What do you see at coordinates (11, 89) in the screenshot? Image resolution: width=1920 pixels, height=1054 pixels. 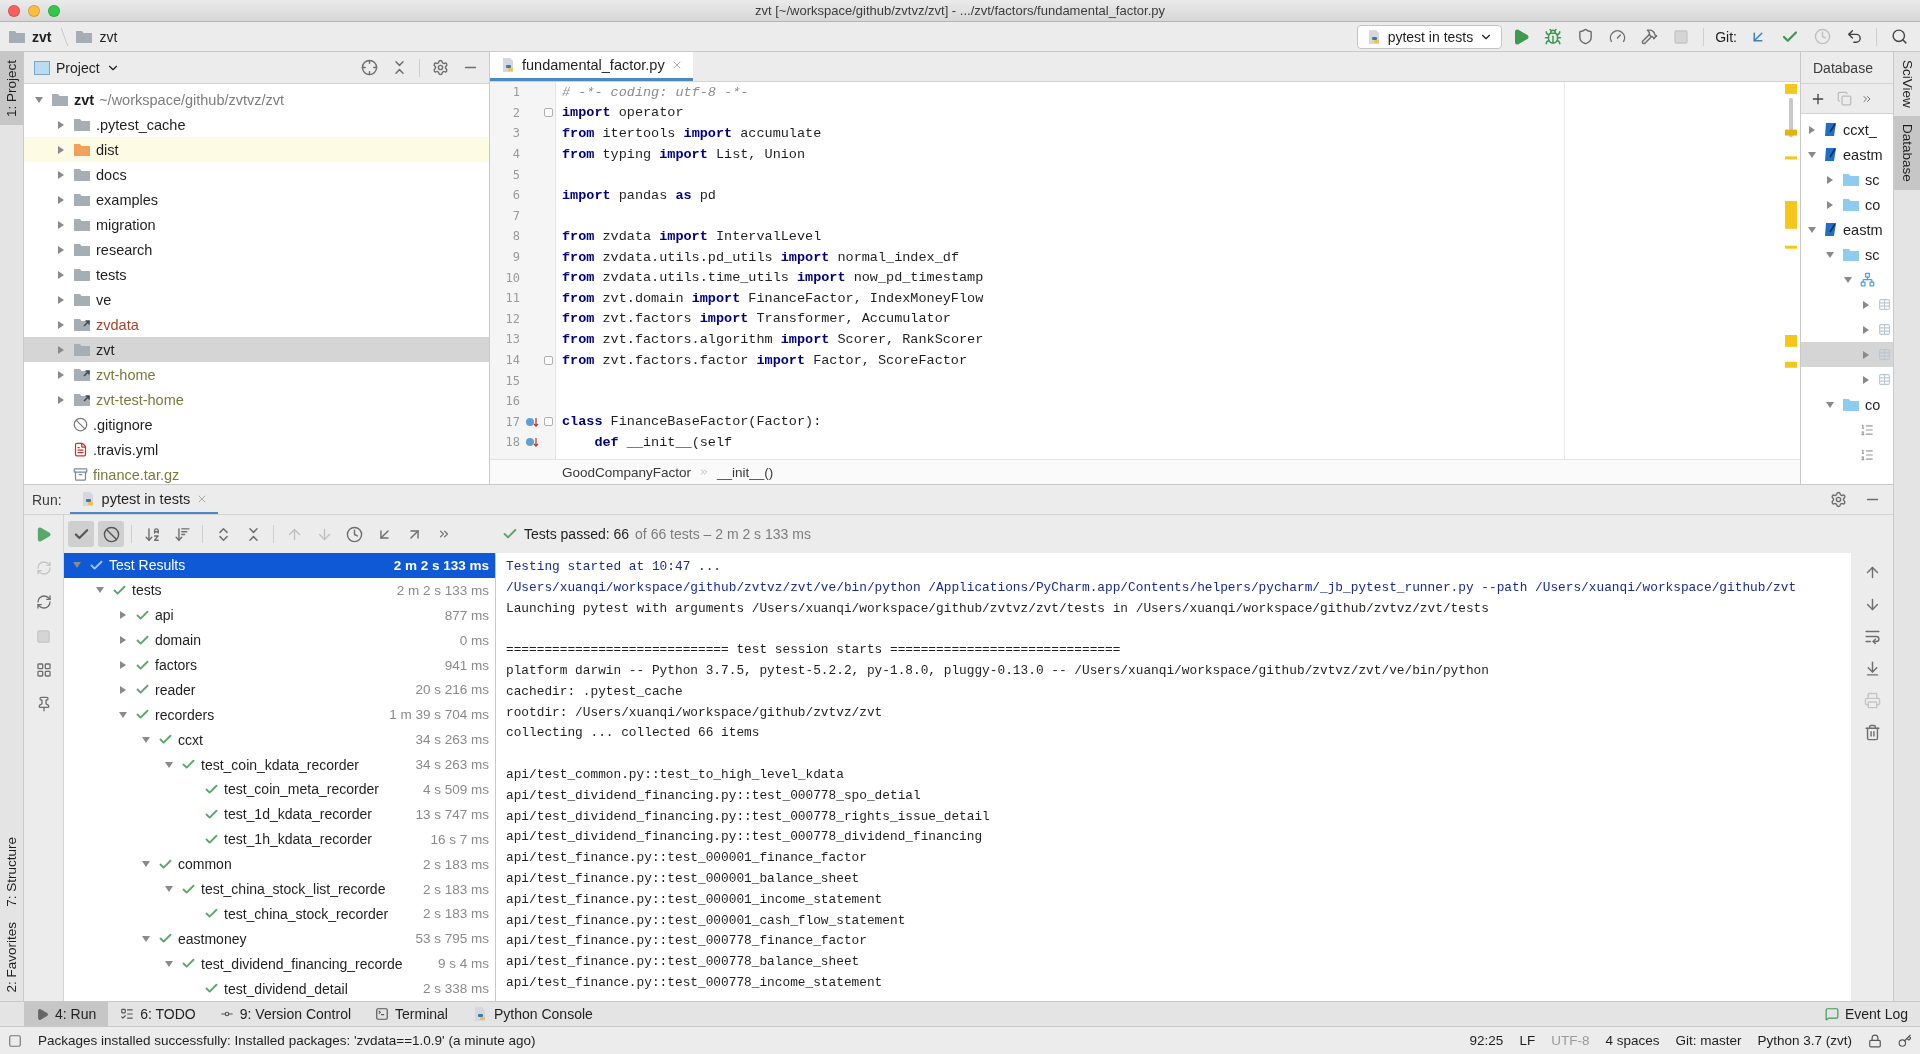 I see `tool-window-tab: 1: Project` at bounding box center [11, 89].